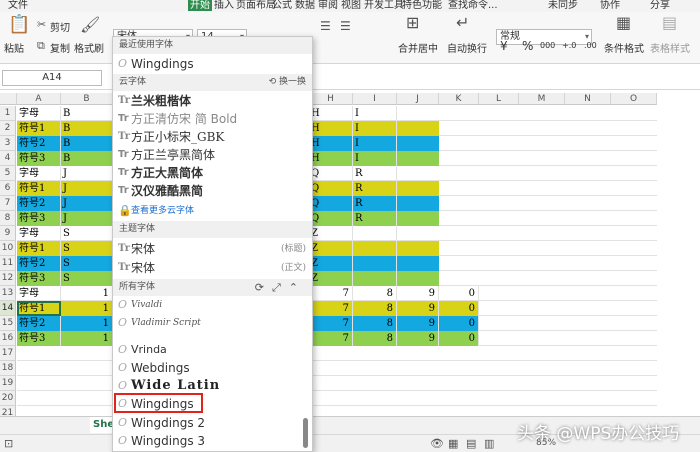  What do you see at coordinates (8, 143) in the screenshot?
I see `row-header: 3` at bounding box center [8, 143].